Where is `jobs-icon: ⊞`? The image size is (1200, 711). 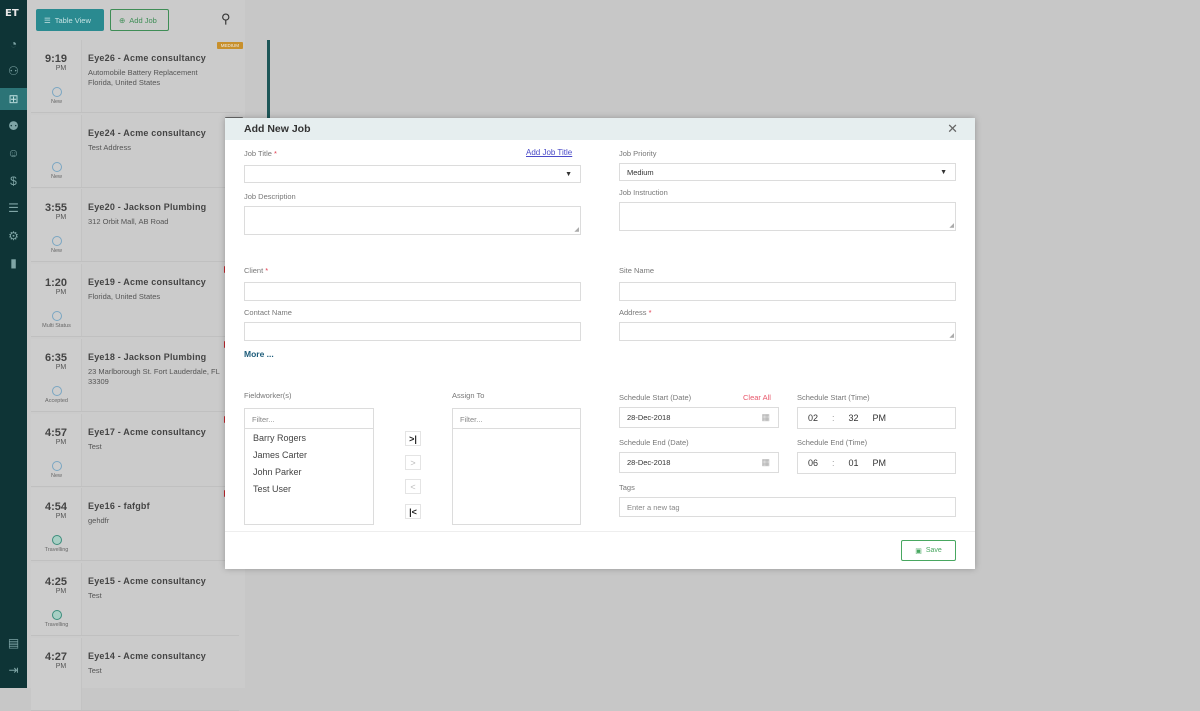
jobs-icon: ⊞ is located at coordinates (13, 99).